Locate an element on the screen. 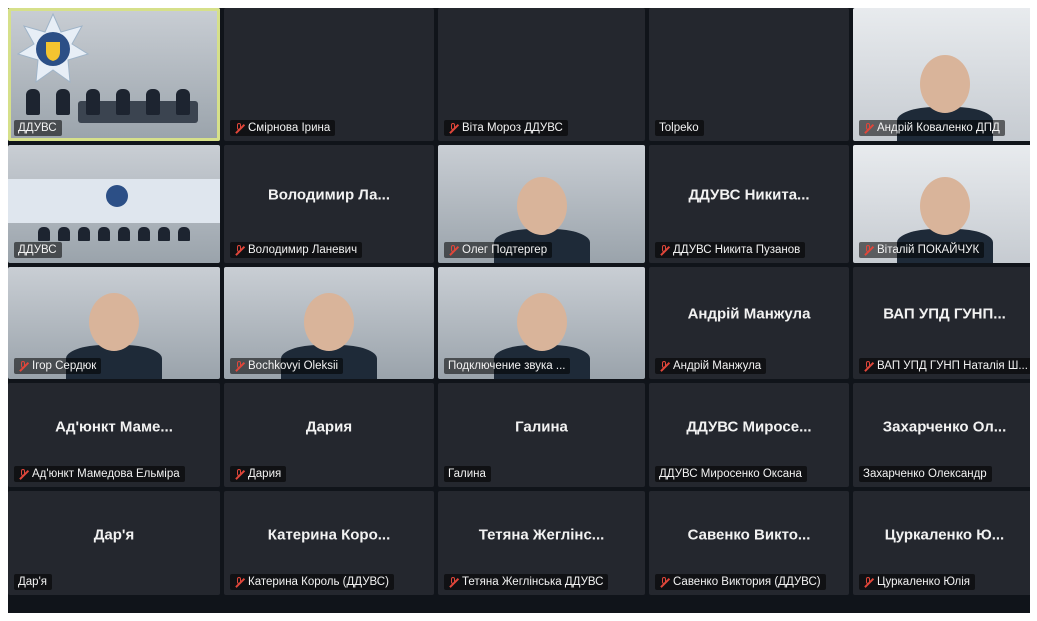 The image size is (1037, 621). participant-tile: Віталій ПОКАЙЧУК is located at coordinates (941, 204).